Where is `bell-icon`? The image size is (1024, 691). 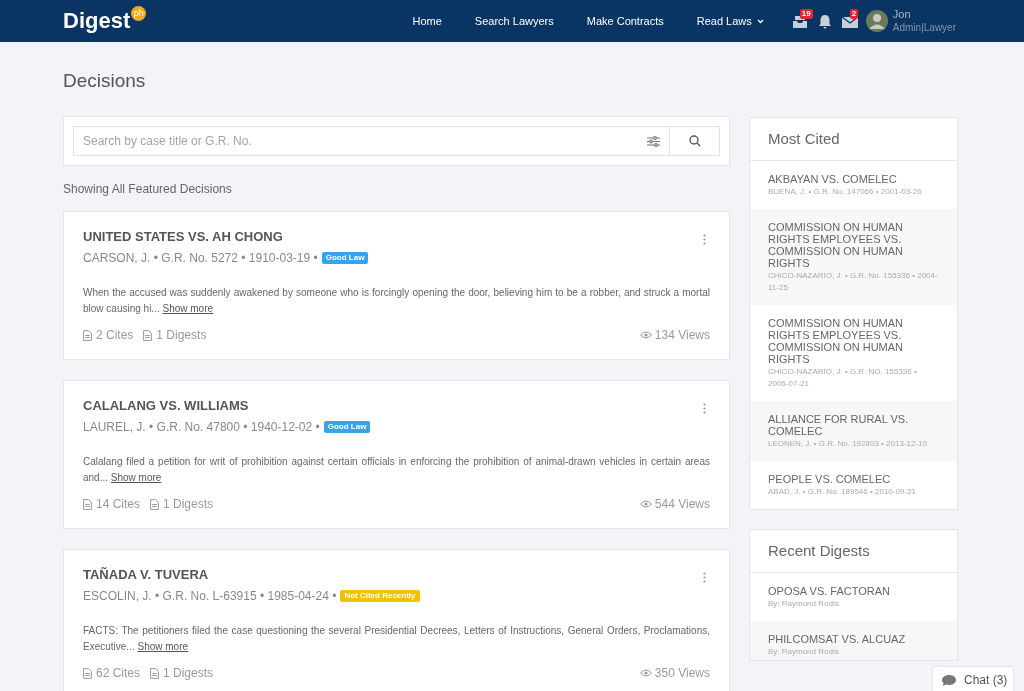
bell-icon is located at coordinates (824, 21).